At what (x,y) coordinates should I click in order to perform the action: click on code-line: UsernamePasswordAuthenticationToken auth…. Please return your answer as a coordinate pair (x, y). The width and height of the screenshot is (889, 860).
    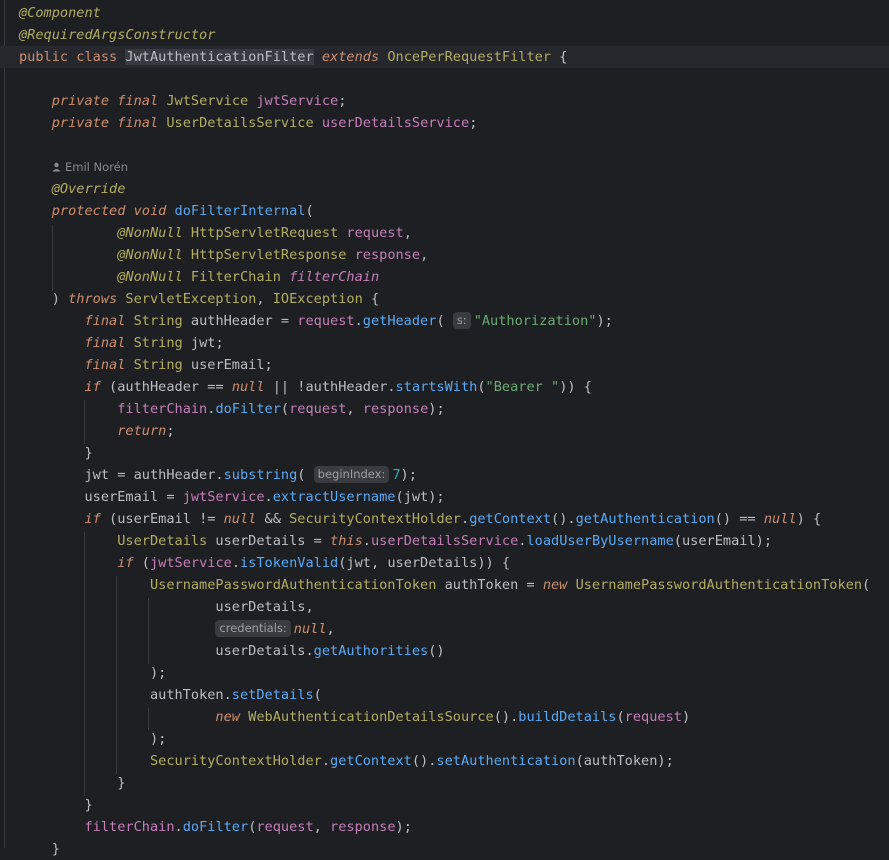
    Looking at the image, I should click on (444, 585).